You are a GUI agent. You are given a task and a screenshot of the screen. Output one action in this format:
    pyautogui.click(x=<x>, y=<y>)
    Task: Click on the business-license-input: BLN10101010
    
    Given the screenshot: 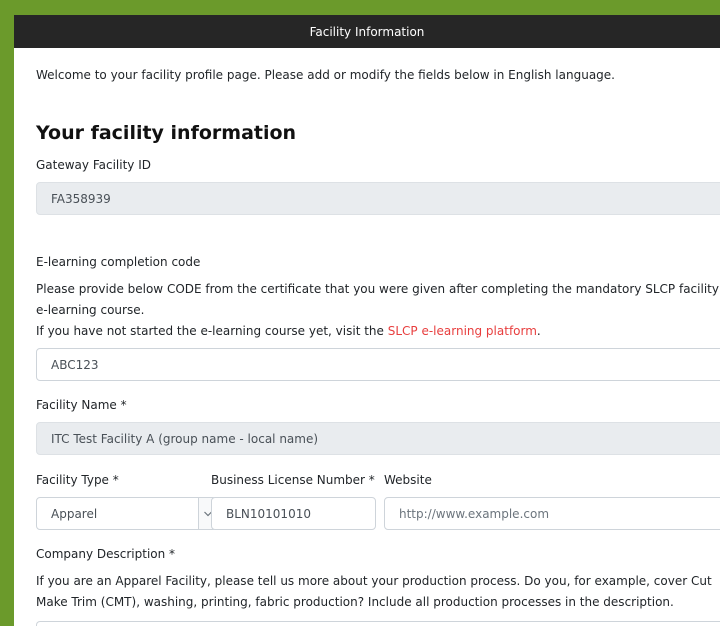 What is the action you would take?
    pyautogui.click(x=293, y=513)
    